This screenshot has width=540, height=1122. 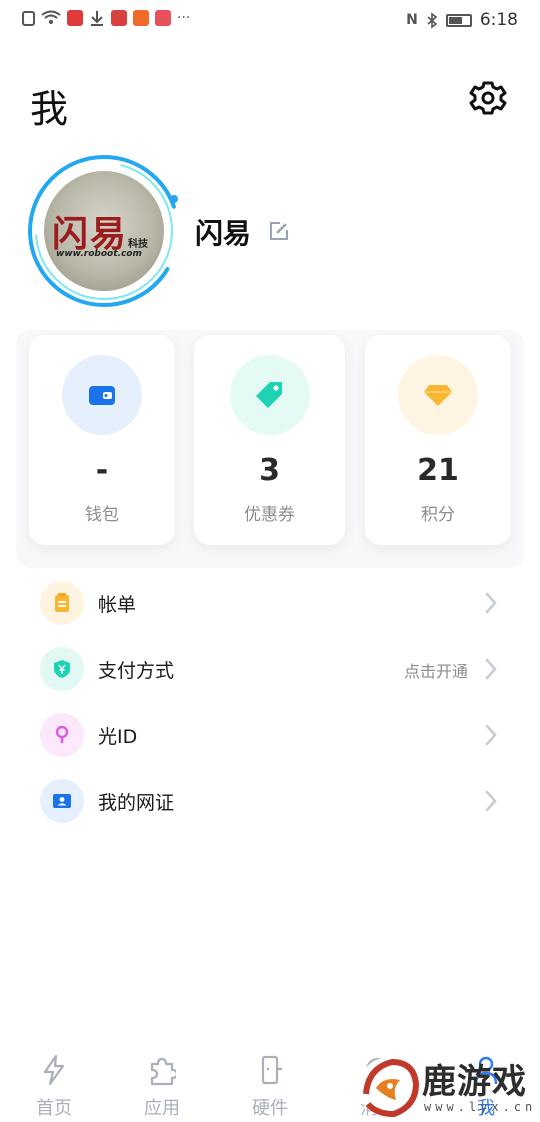 I want to click on watermark-url: www.lyx.cn, so click(x=480, y=1107).